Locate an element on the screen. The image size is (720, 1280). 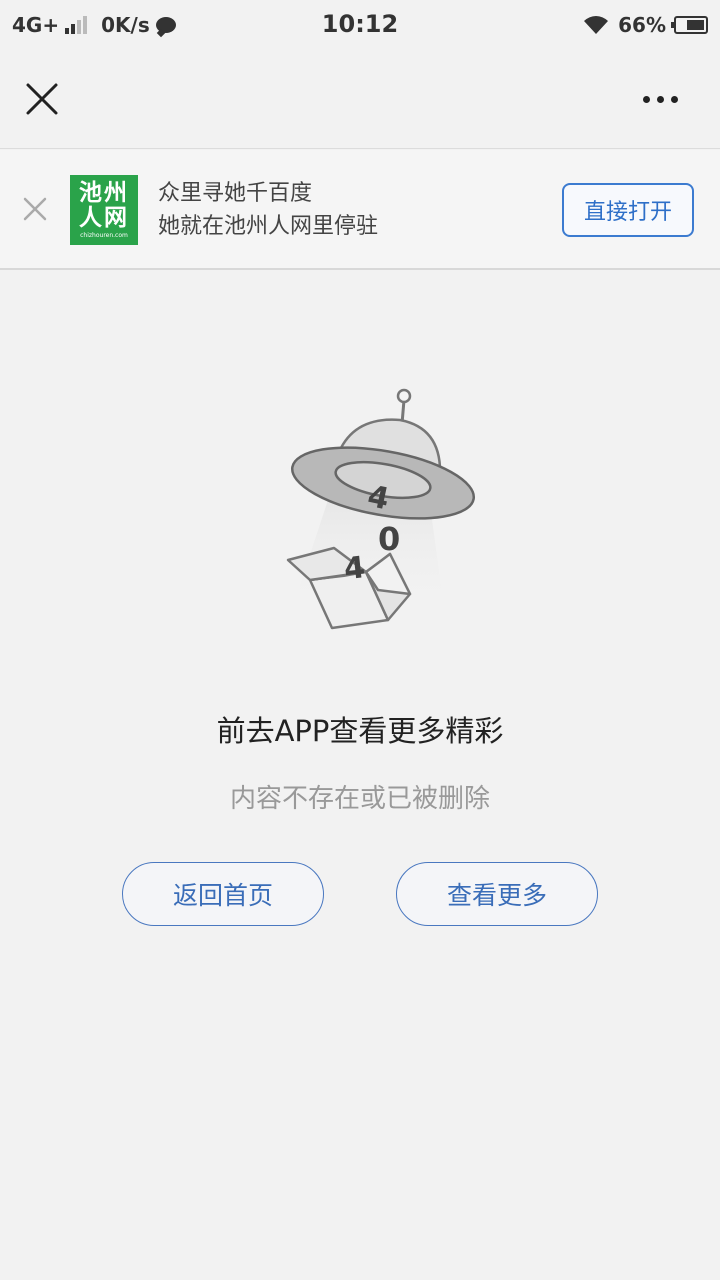
banner-line2: 她就在池州人网里停驻 is located at coordinates (268, 226).